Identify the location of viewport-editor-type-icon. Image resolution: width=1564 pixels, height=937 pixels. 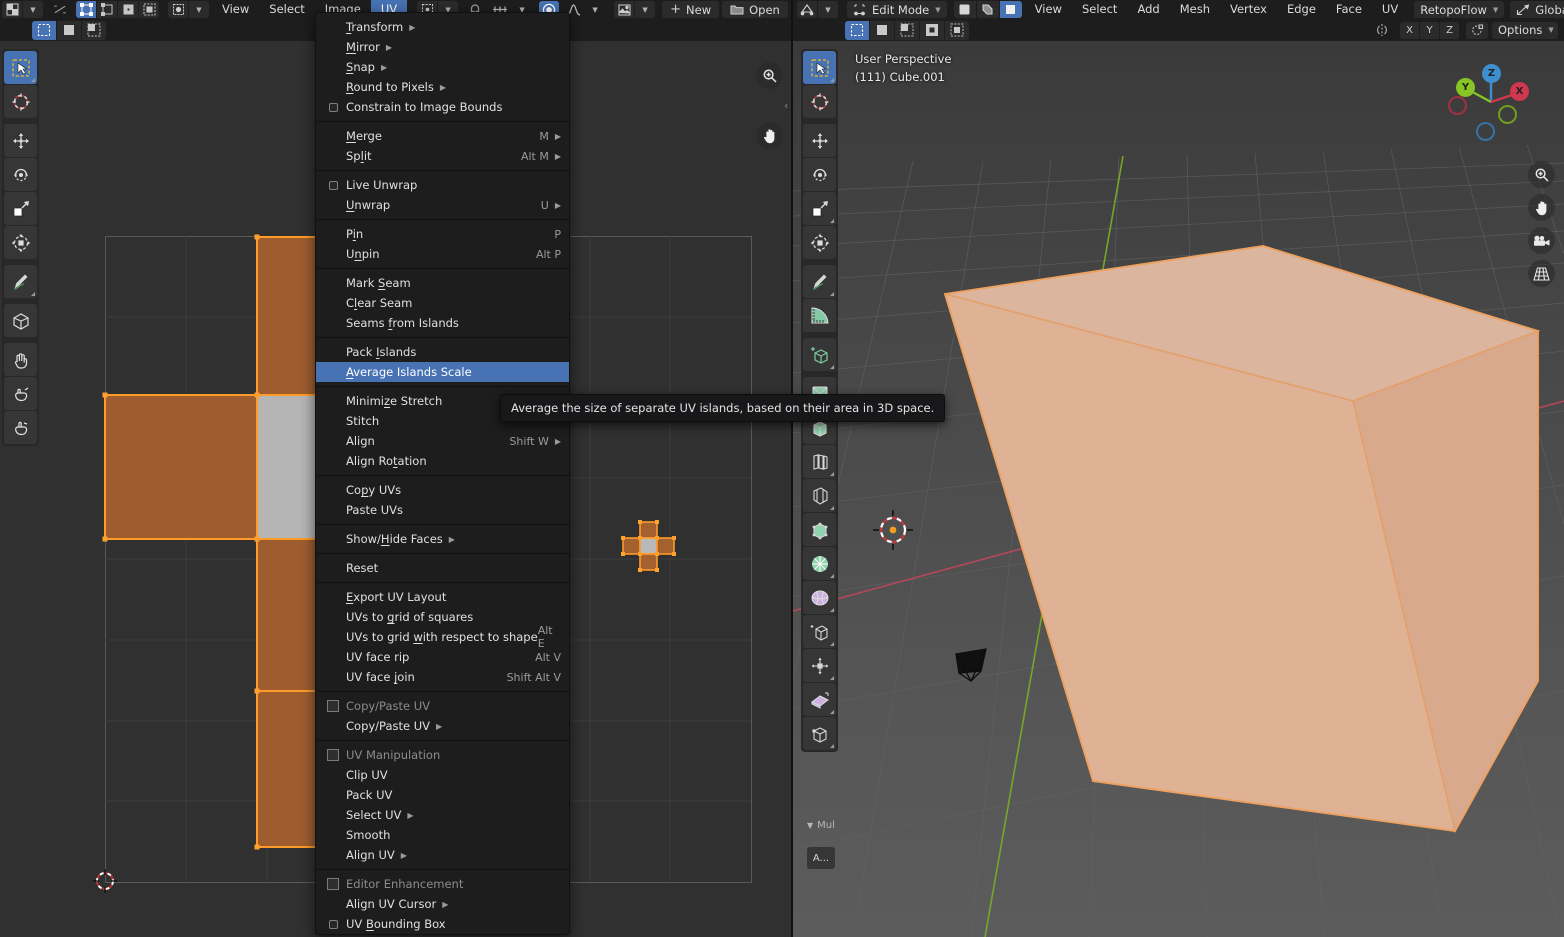
(807, 9).